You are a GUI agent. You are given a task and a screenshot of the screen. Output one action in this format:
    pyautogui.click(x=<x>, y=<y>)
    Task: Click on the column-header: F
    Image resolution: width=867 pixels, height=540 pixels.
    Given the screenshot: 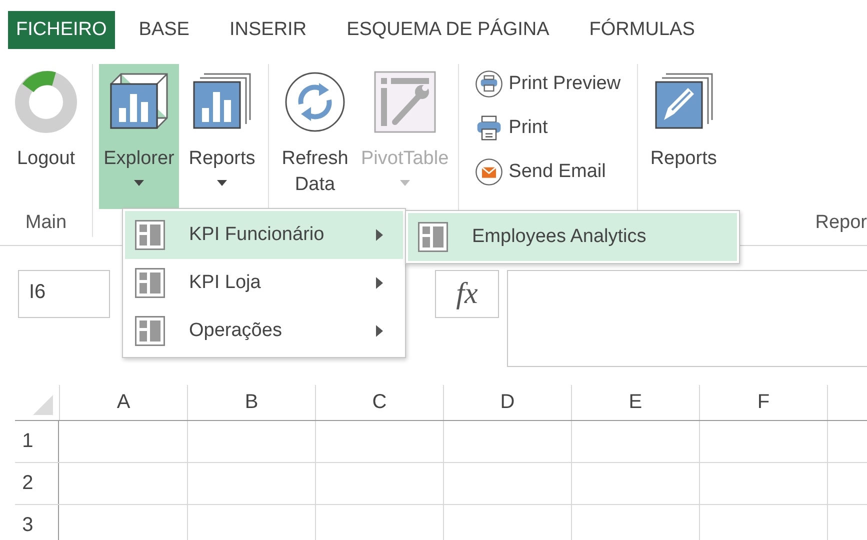 What is the action you would take?
    pyautogui.click(x=763, y=402)
    